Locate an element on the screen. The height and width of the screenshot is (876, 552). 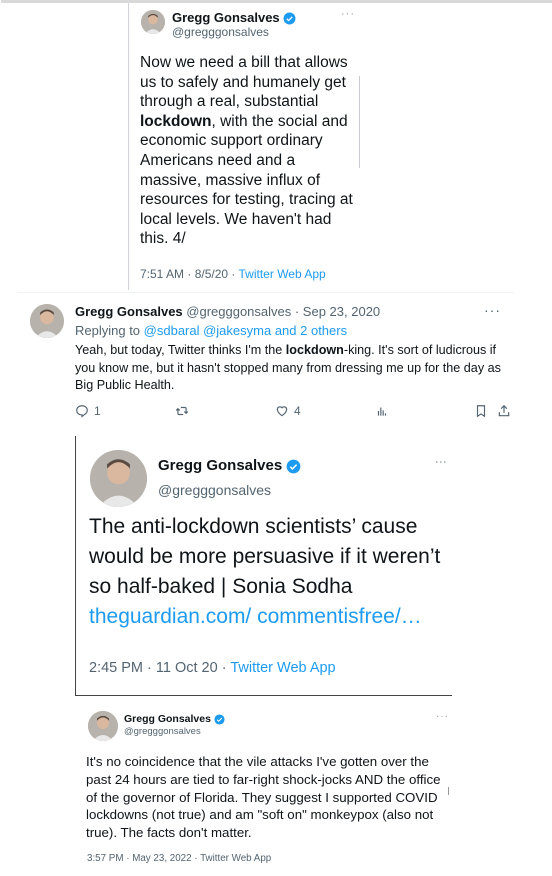
reply-button: 1 is located at coordinates (88, 411).